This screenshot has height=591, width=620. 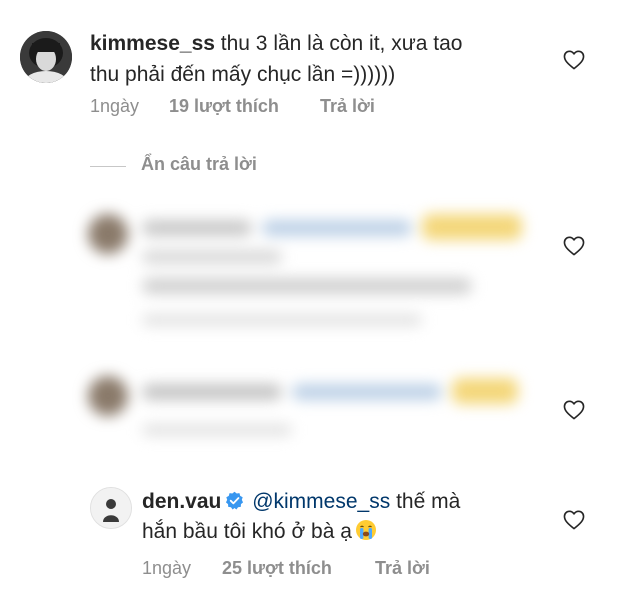 I want to click on verified-badge-icon, so click(x=234, y=499).